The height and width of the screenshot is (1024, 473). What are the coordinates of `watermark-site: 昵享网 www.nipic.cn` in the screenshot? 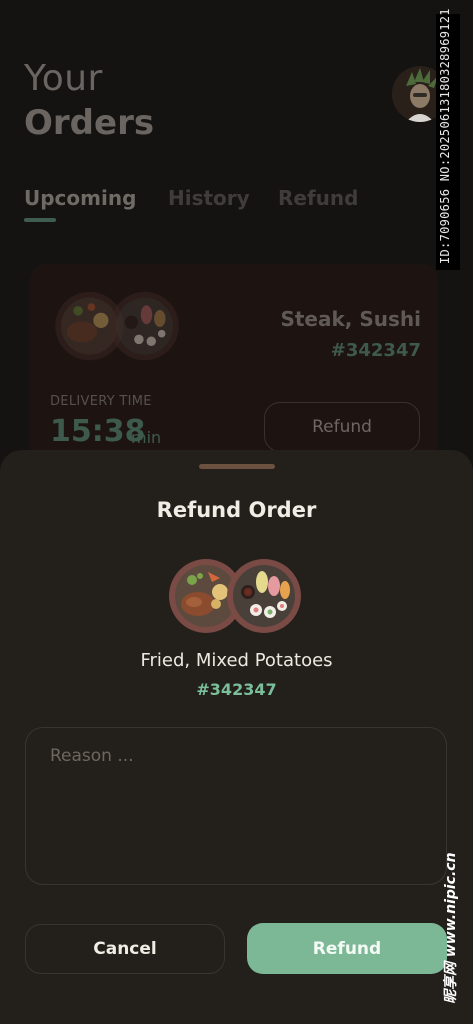 It's located at (451, 910).